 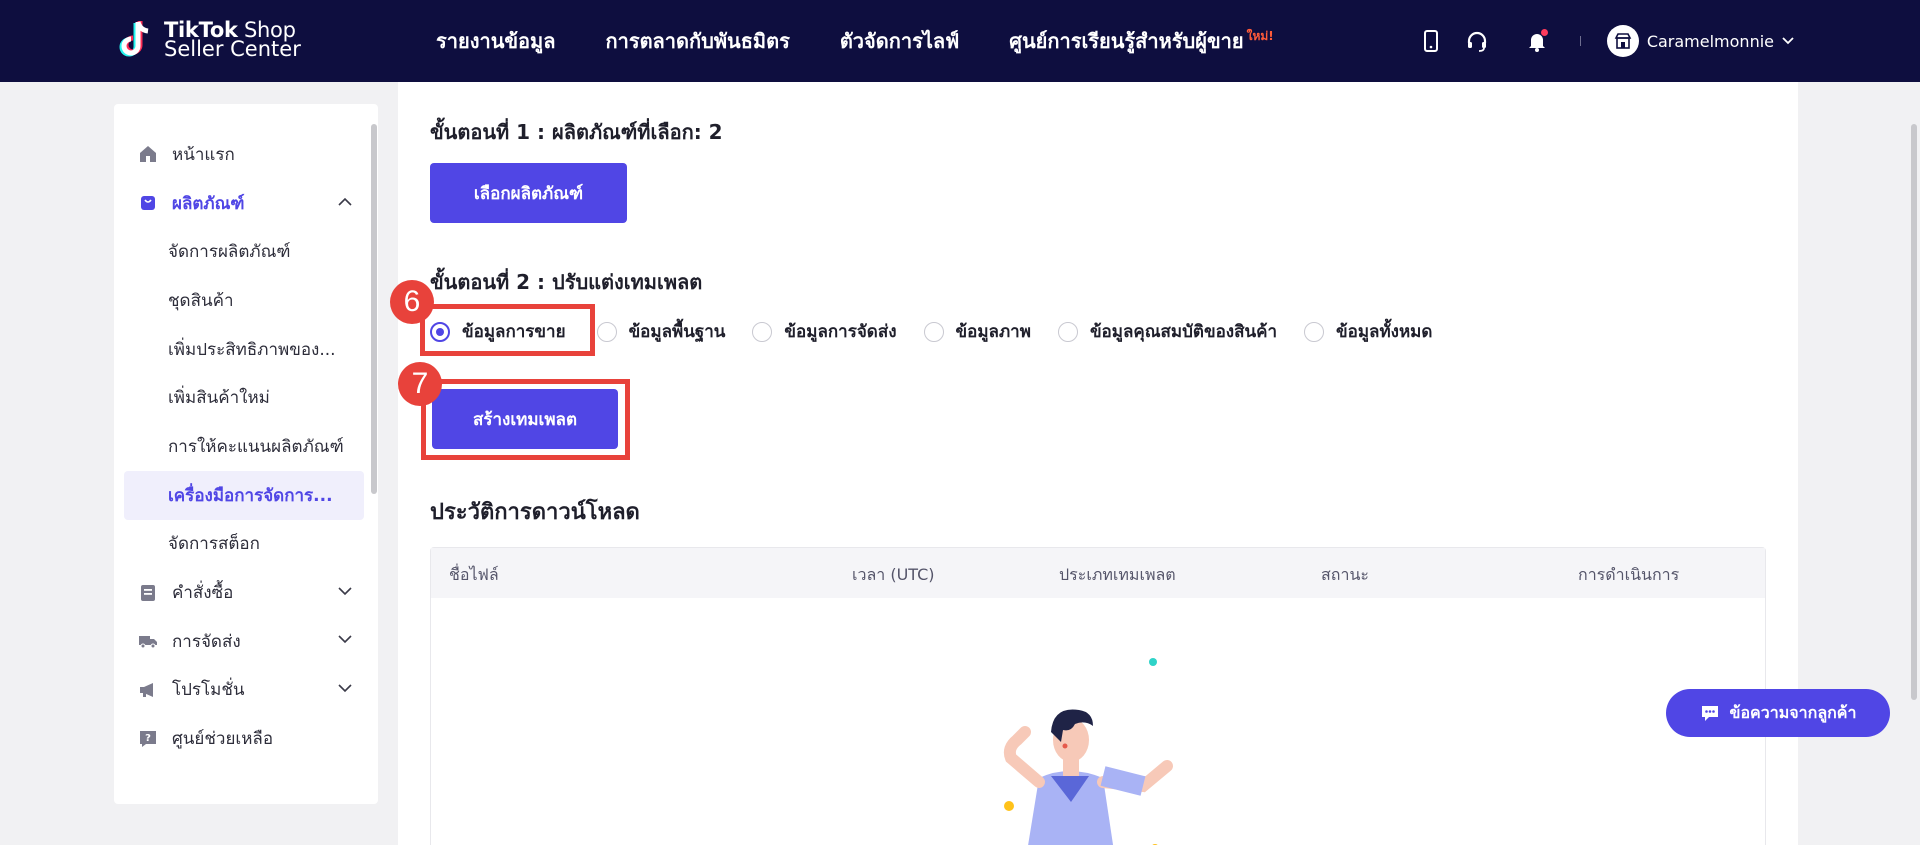 I want to click on sidebar-item-manage-stock: จัดการสต็อก, so click(x=239, y=544).